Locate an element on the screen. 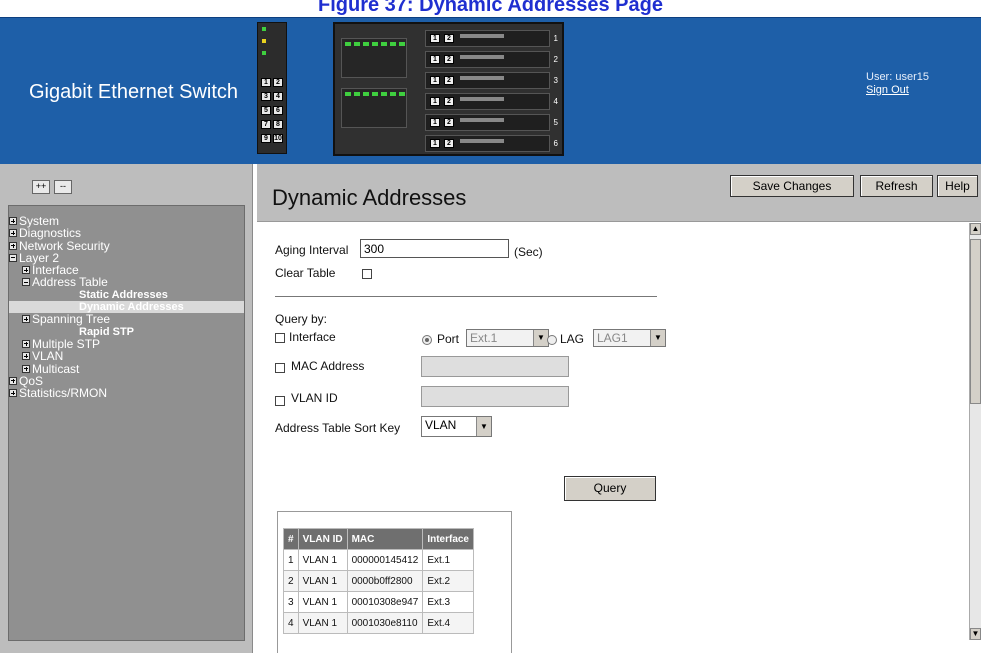 This screenshot has width=981, height=653. app-title: Gigabit Ethernet Switch is located at coordinates (133, 92).